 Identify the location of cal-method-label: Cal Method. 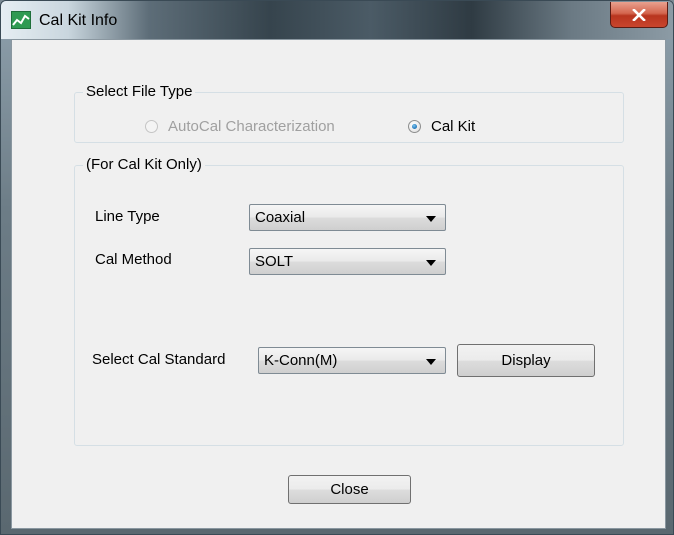
(133, 259).